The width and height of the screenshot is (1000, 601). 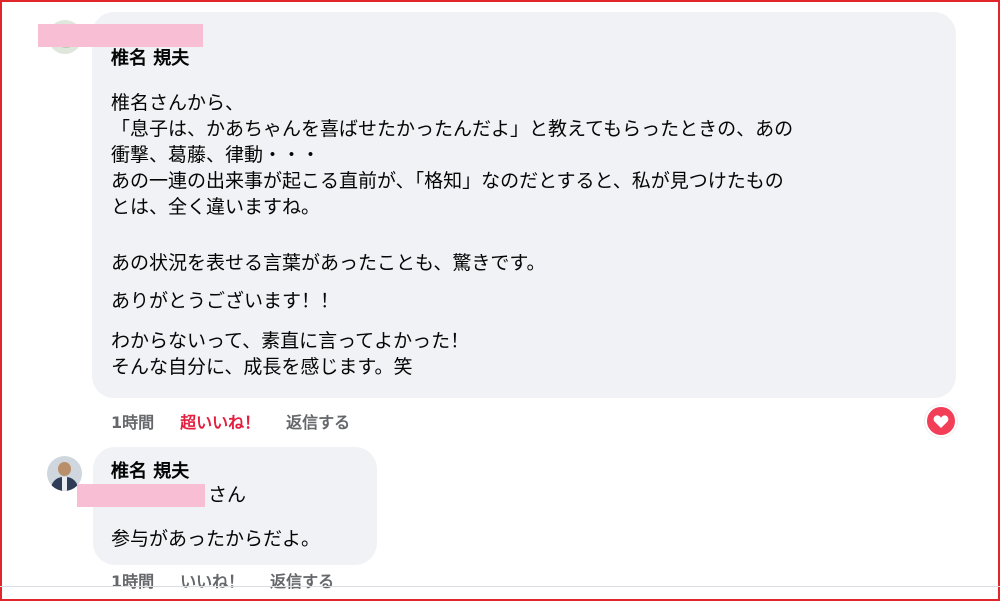 I want to click on comment-actions: 1時間 いいね！ 返信する, so click(x=235, y=580).